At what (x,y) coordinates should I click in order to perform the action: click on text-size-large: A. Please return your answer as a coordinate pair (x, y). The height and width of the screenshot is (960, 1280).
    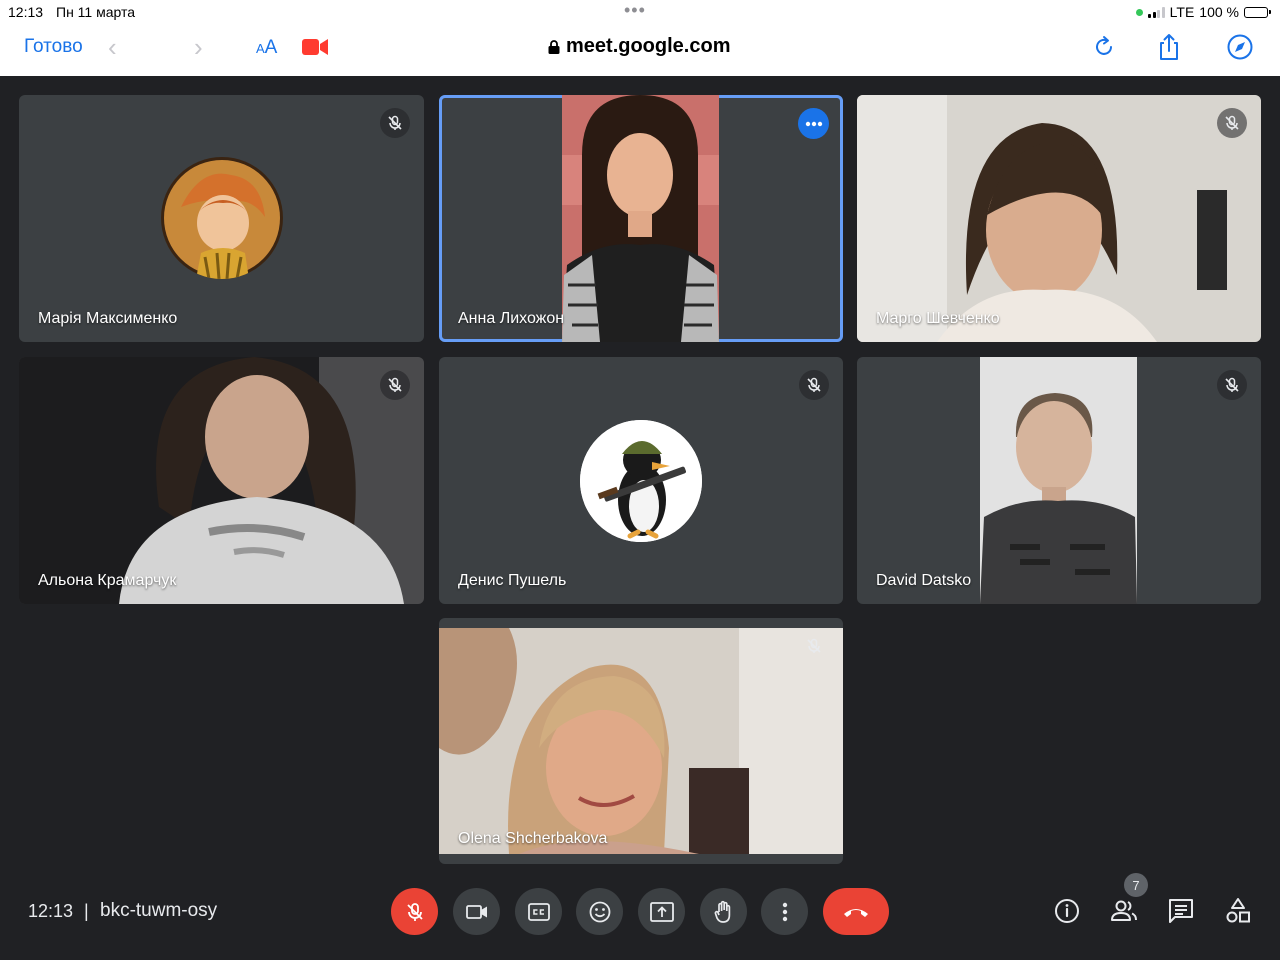
    Looking at the image, I should click on (271, 47).